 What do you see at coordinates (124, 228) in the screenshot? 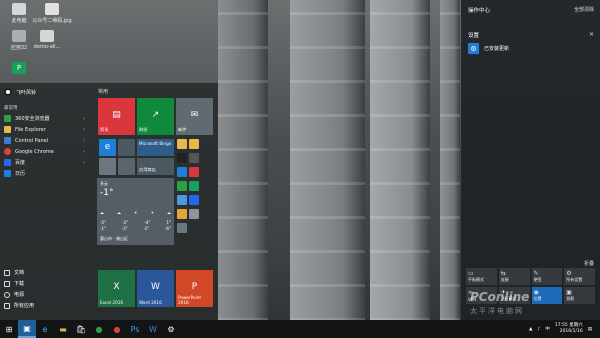
I see `forecast-temp: -3°` at bounding box center [124, 228].